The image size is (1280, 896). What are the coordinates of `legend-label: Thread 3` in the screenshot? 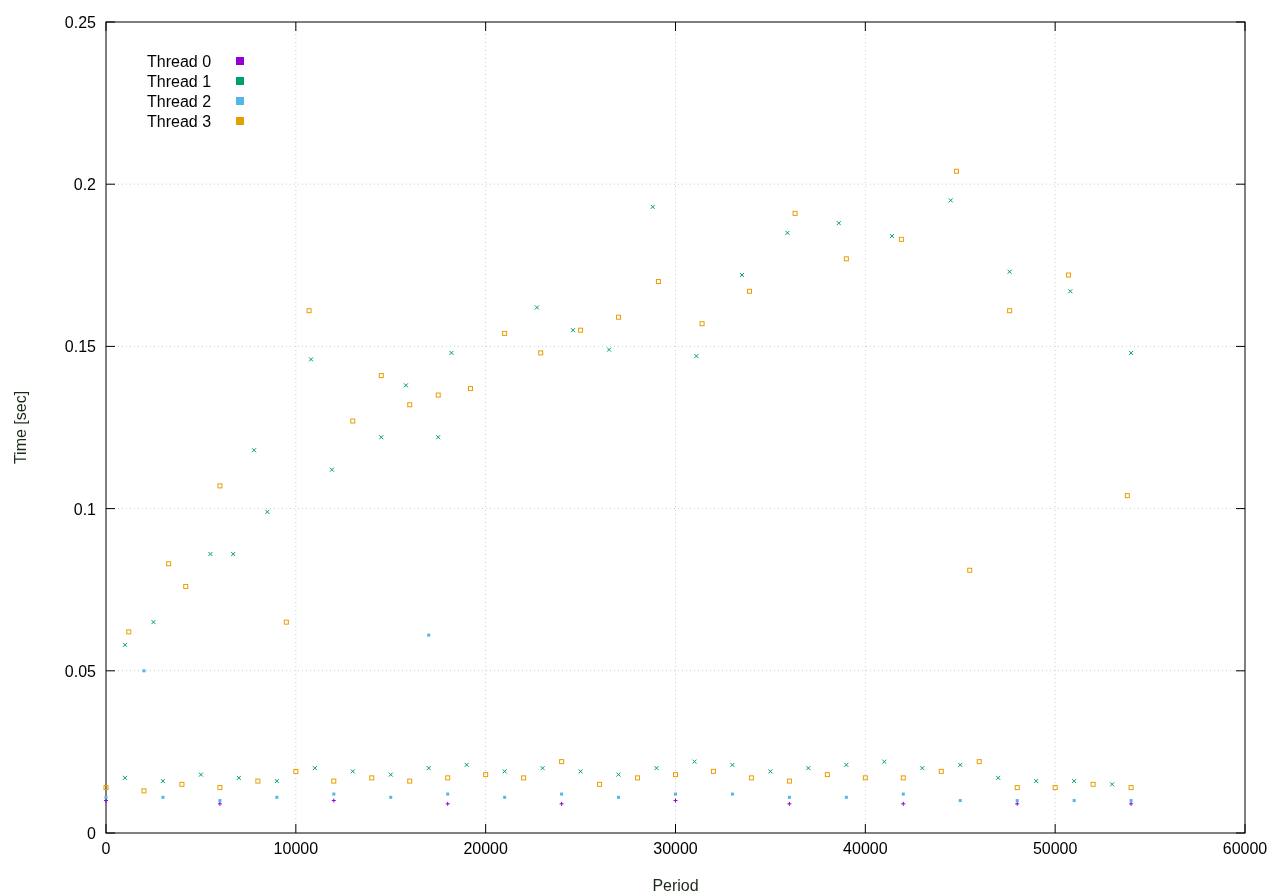 It's located at (179, 121).